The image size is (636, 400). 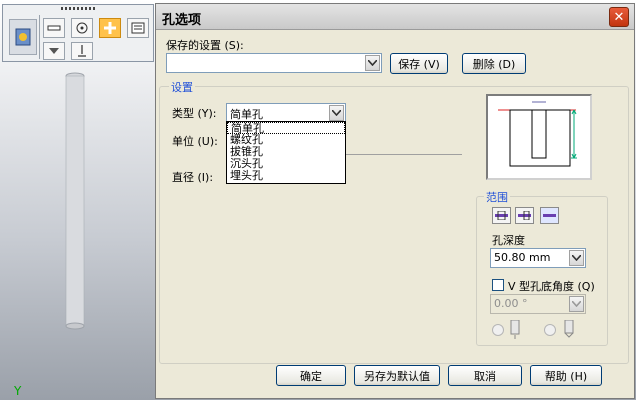 I want to click on v-angle-combo: 0.00 °, so click(x=538, y=304).